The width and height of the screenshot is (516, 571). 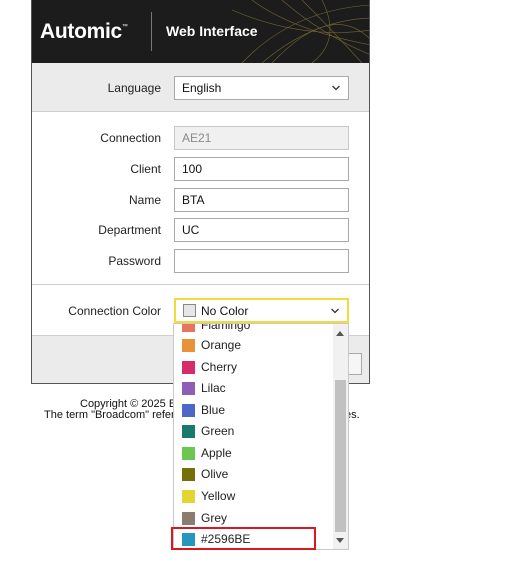 I want to click on color-option-label: Cherry, so click(x=219, y=367).